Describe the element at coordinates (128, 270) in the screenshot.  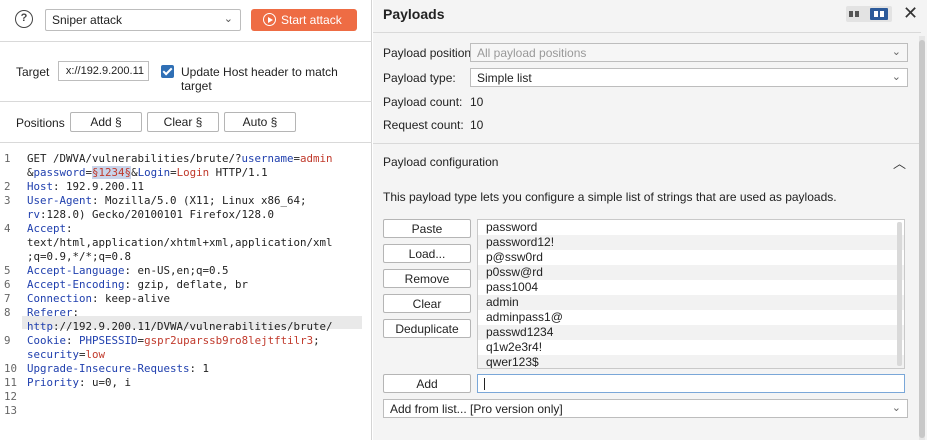
I see `code-line: Accept-Language: en-US,en;q=0.5` at that location.